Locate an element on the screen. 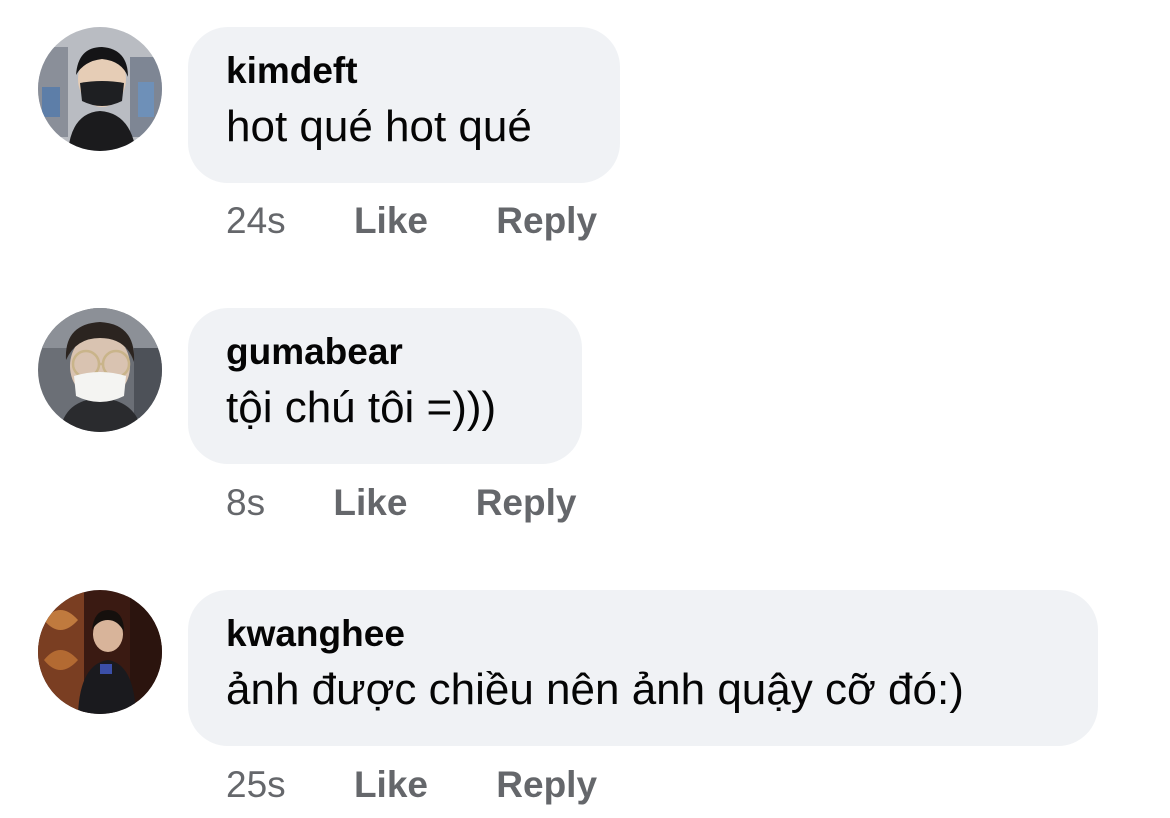  comment-author: kimdeft is located at coordinates (404, 71).